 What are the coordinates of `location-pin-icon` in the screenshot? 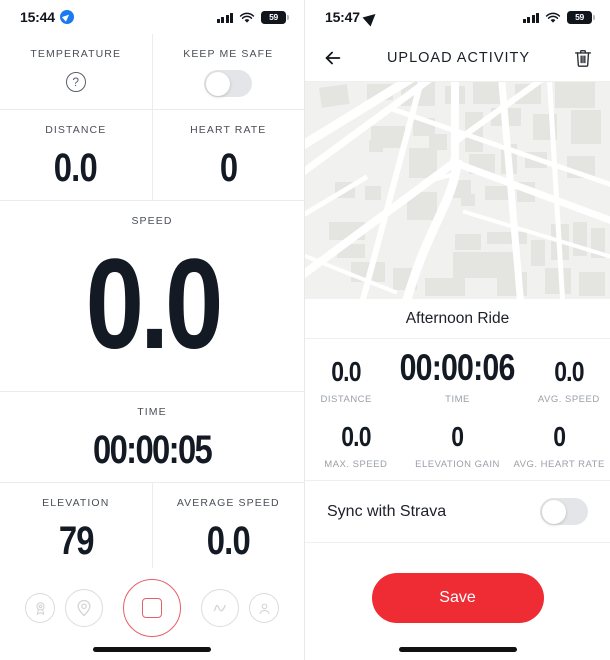 It's located at (84, 608).